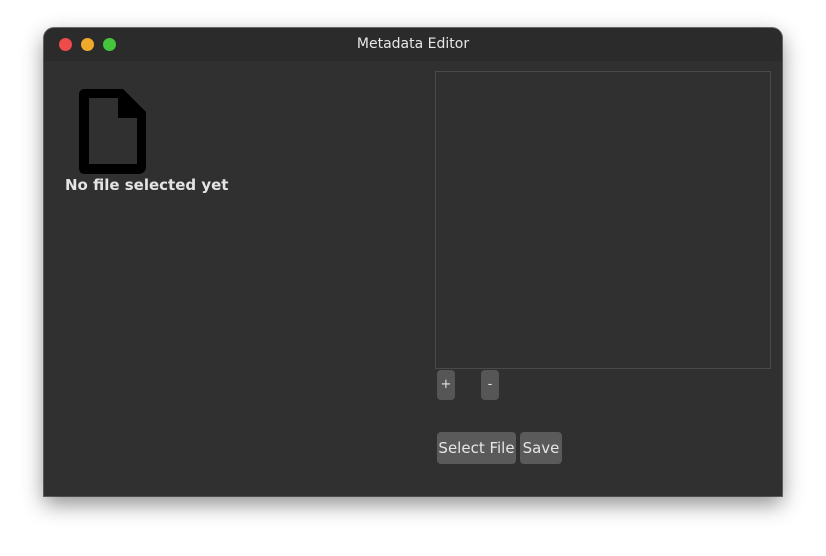  What do you see at coordinates (147, 185) in the screenshot?
I see `file-status-label: No file selected yet` at bounding box center [147, 185].